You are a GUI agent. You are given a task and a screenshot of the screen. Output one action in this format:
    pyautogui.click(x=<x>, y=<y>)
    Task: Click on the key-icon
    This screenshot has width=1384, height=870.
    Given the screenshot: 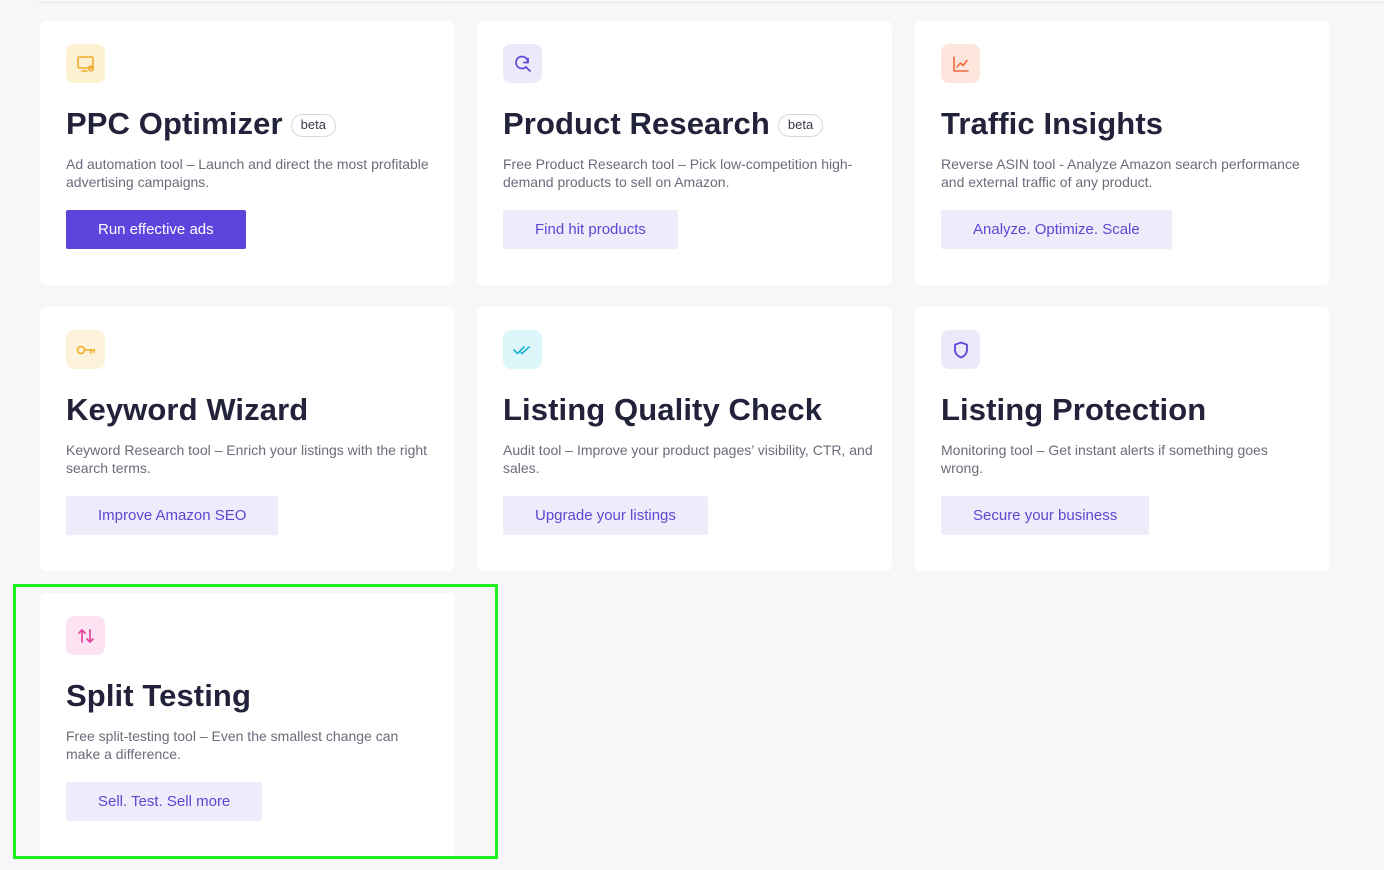 What is the action you would take?
    pyautogui.click(x=85, y=349)
    